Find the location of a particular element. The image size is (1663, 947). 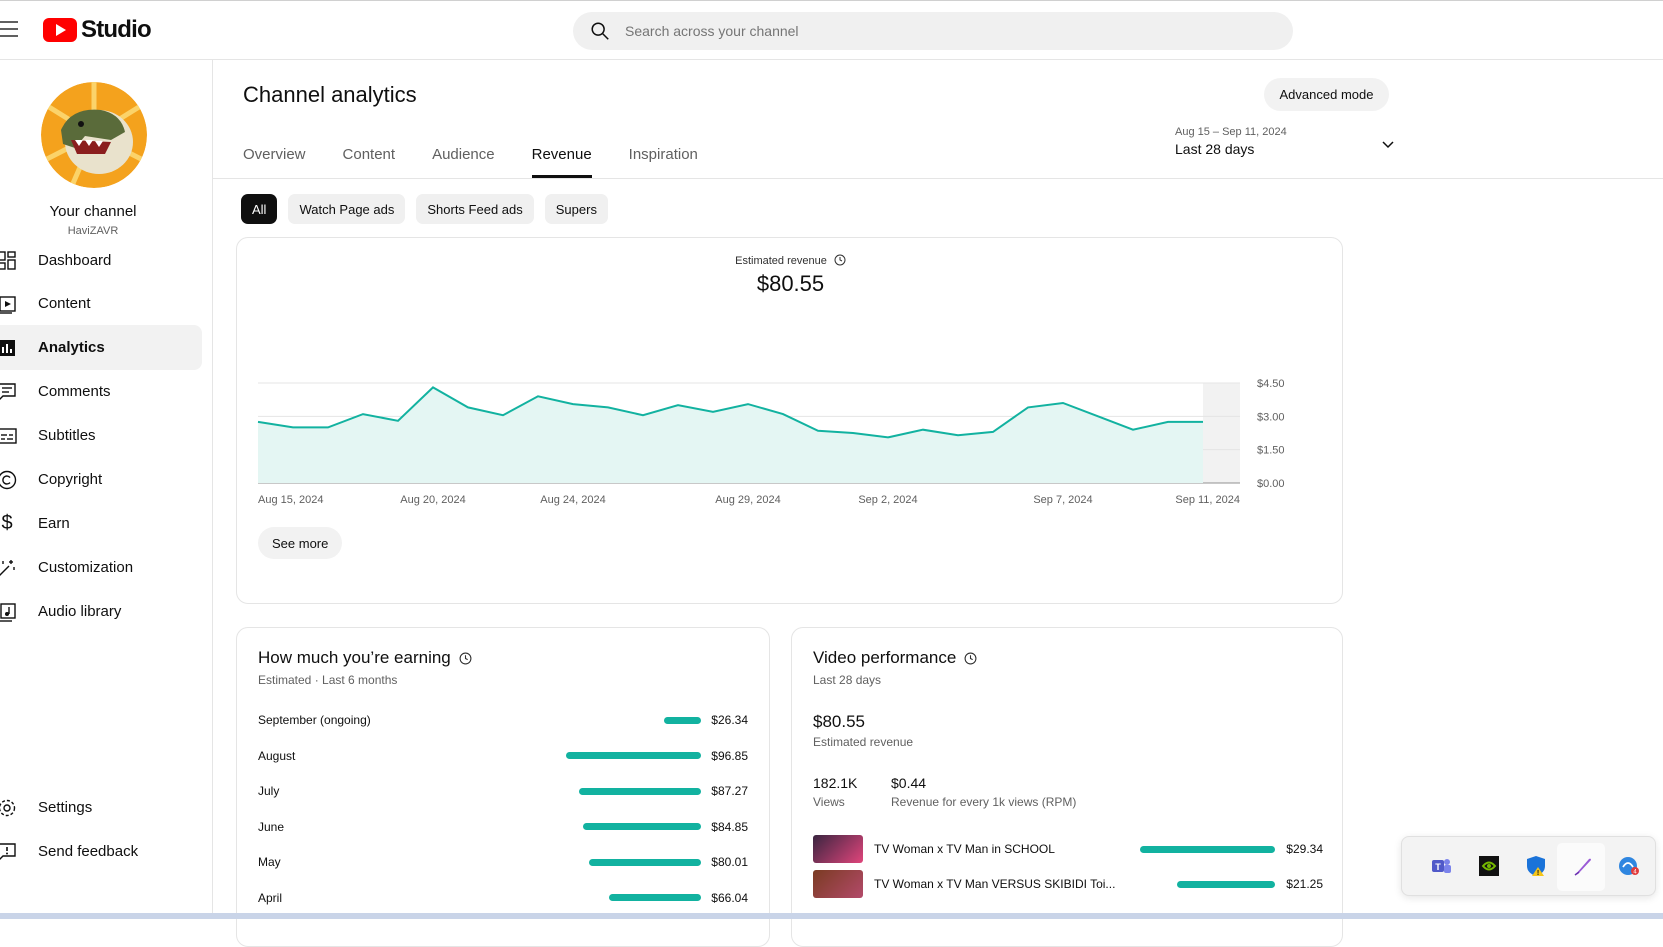

svg-text: T is located at coordinates (1438, 867).